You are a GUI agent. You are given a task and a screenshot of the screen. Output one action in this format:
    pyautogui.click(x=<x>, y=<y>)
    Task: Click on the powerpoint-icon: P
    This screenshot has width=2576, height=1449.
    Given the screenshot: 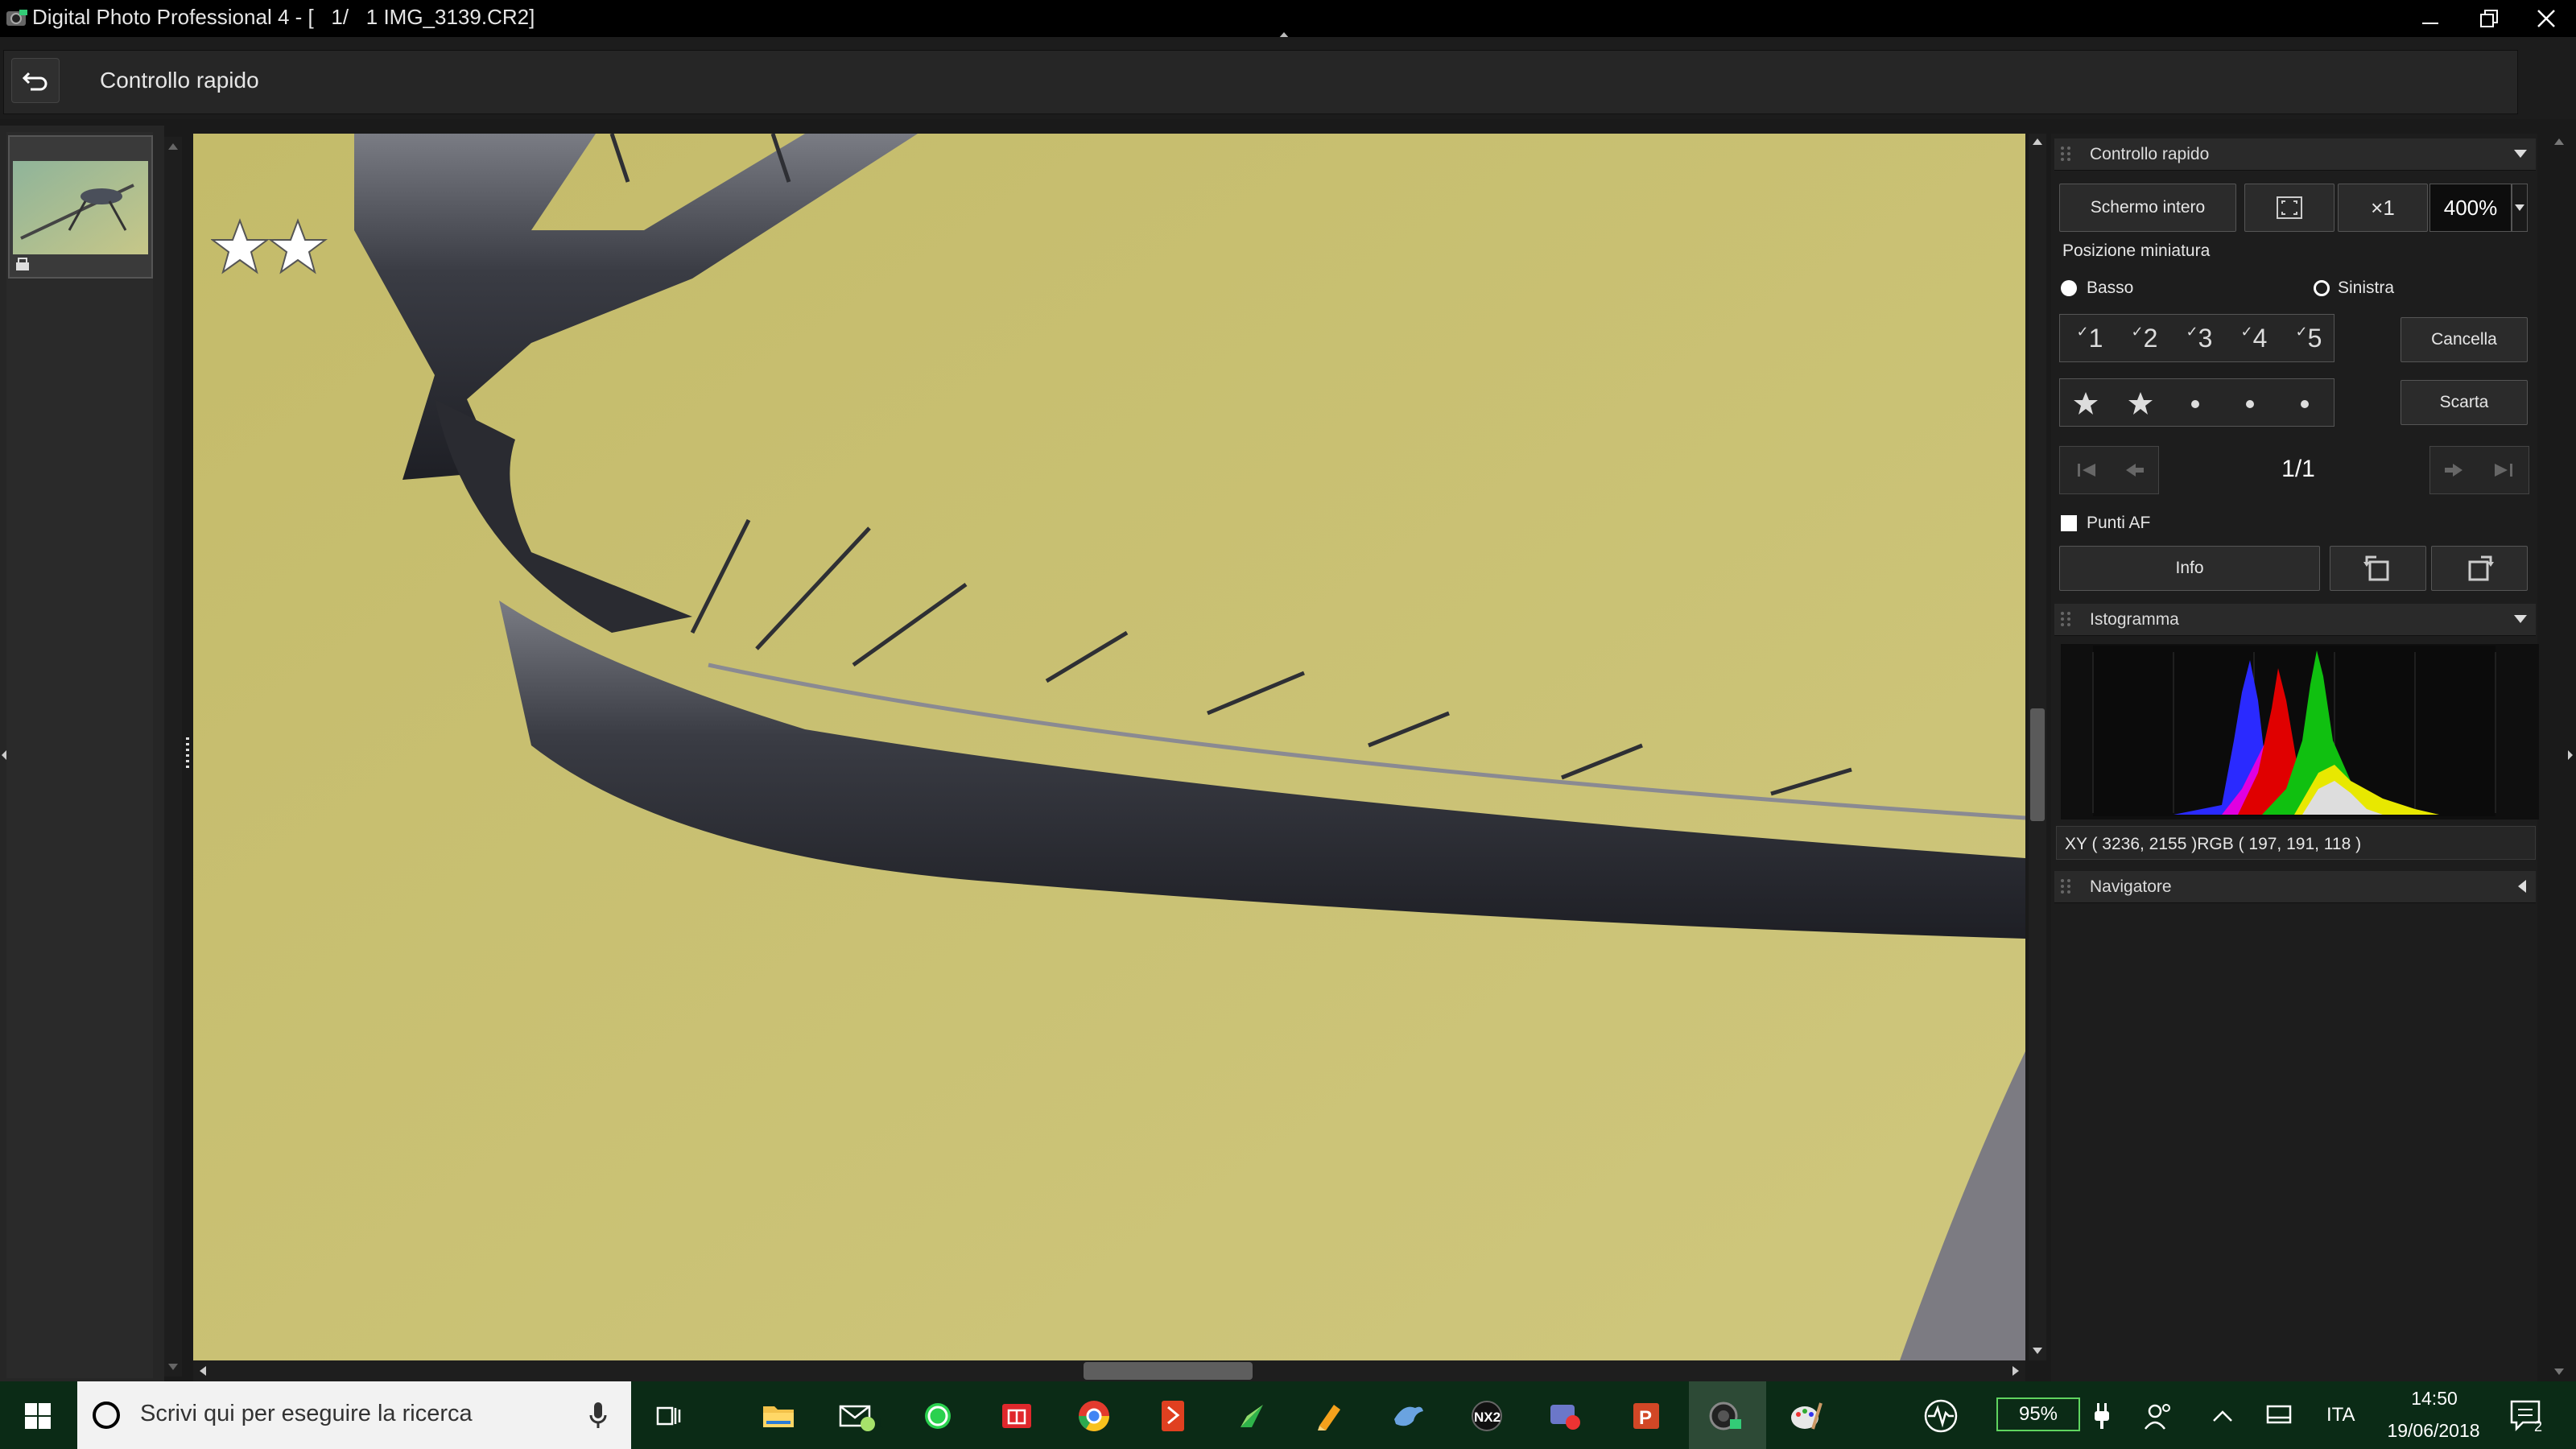 What is the action you would take?
    pyautogui.click(x=1646, y=1416)
    